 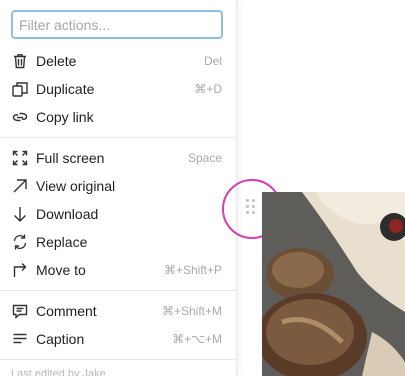 What do you see at coordinates (56, 61) in the screenshot?
I see `menu-item-label: Delete` at bounding box center [56, 61].